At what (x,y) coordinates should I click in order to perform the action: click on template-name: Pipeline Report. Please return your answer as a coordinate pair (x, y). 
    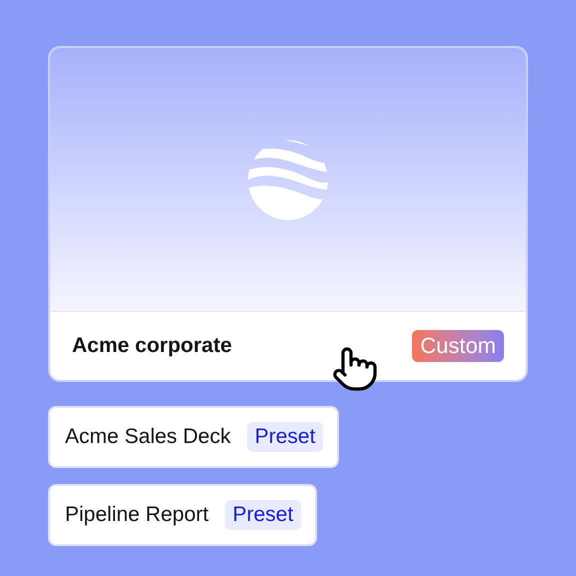
    Looking at the image, I should click on (137, 515).